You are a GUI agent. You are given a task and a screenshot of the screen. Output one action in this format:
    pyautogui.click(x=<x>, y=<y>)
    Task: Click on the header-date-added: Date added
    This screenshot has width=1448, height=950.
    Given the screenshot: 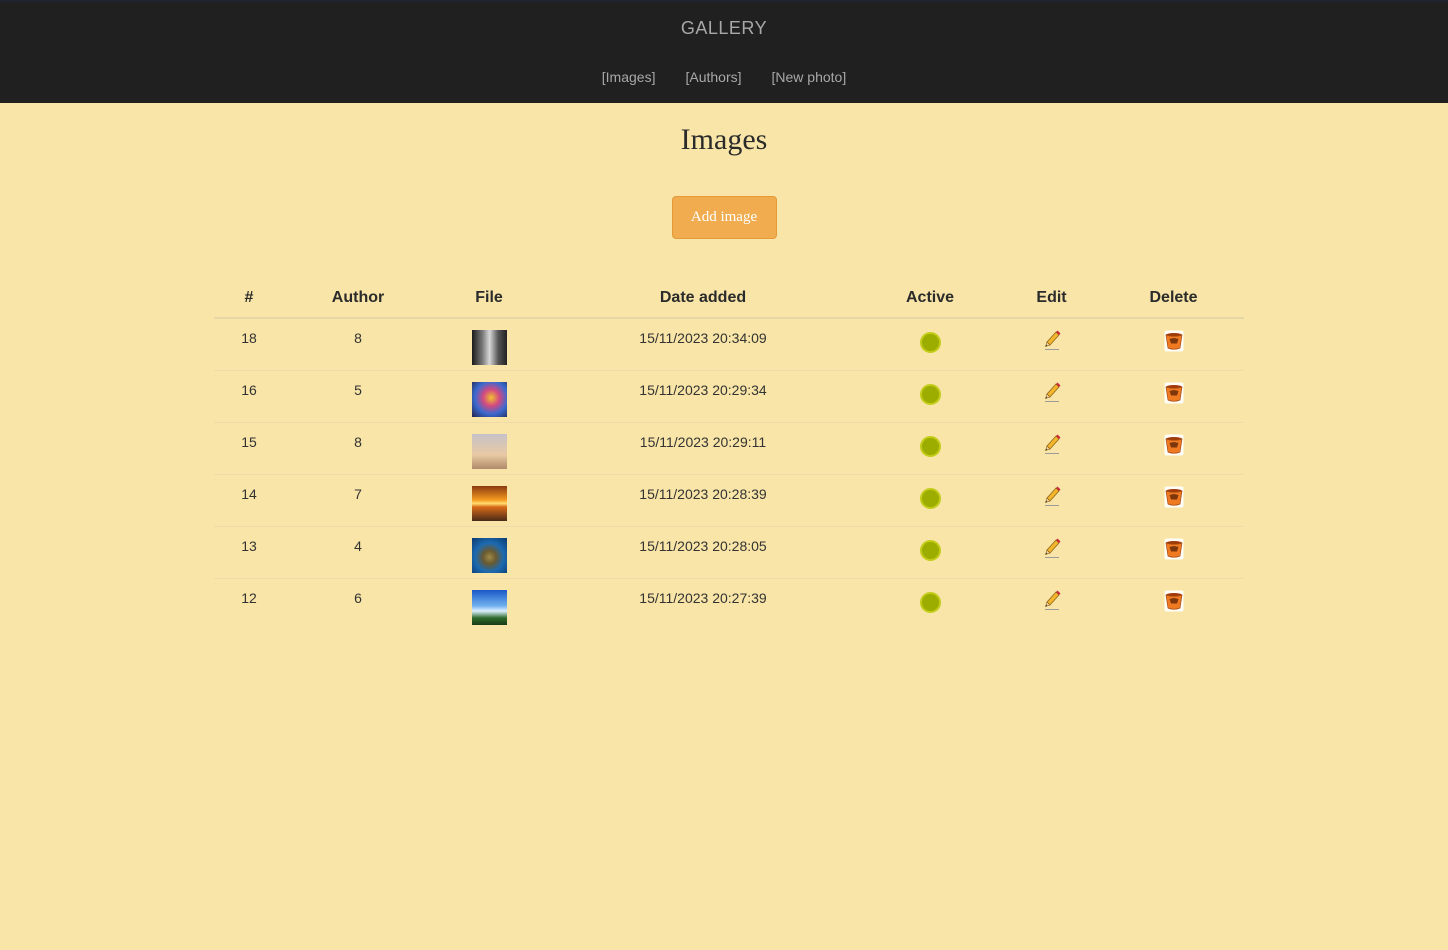 What is the action you would take?
    pyautogui.click(x=703, y=298)
    